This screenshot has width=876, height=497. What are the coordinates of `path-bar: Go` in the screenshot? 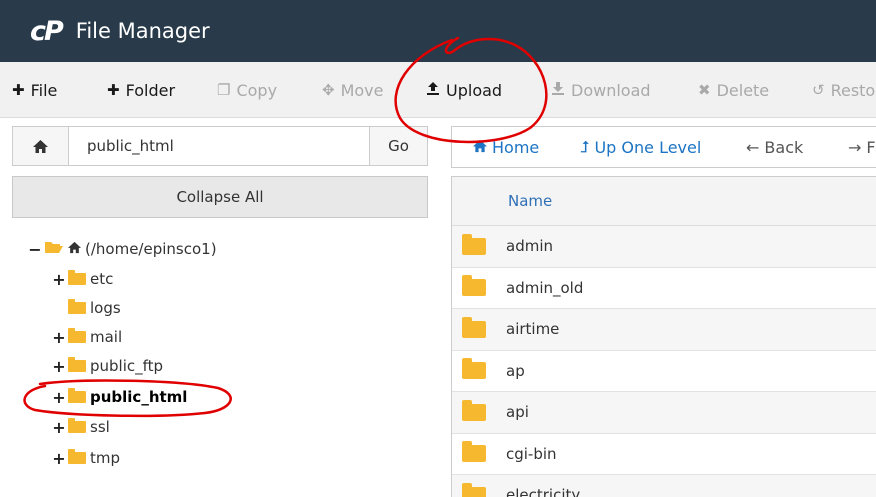 It's located at (220, 146).